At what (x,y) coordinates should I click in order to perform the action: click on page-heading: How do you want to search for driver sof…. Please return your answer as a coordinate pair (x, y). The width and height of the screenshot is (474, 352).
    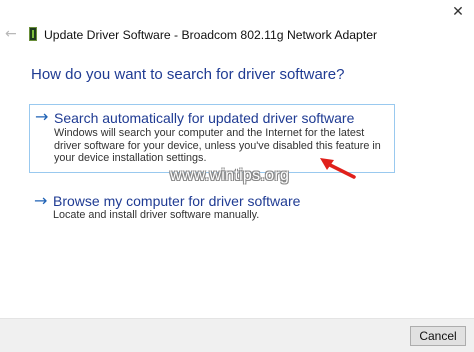
    Looking at the image, I should click on (188, 74).